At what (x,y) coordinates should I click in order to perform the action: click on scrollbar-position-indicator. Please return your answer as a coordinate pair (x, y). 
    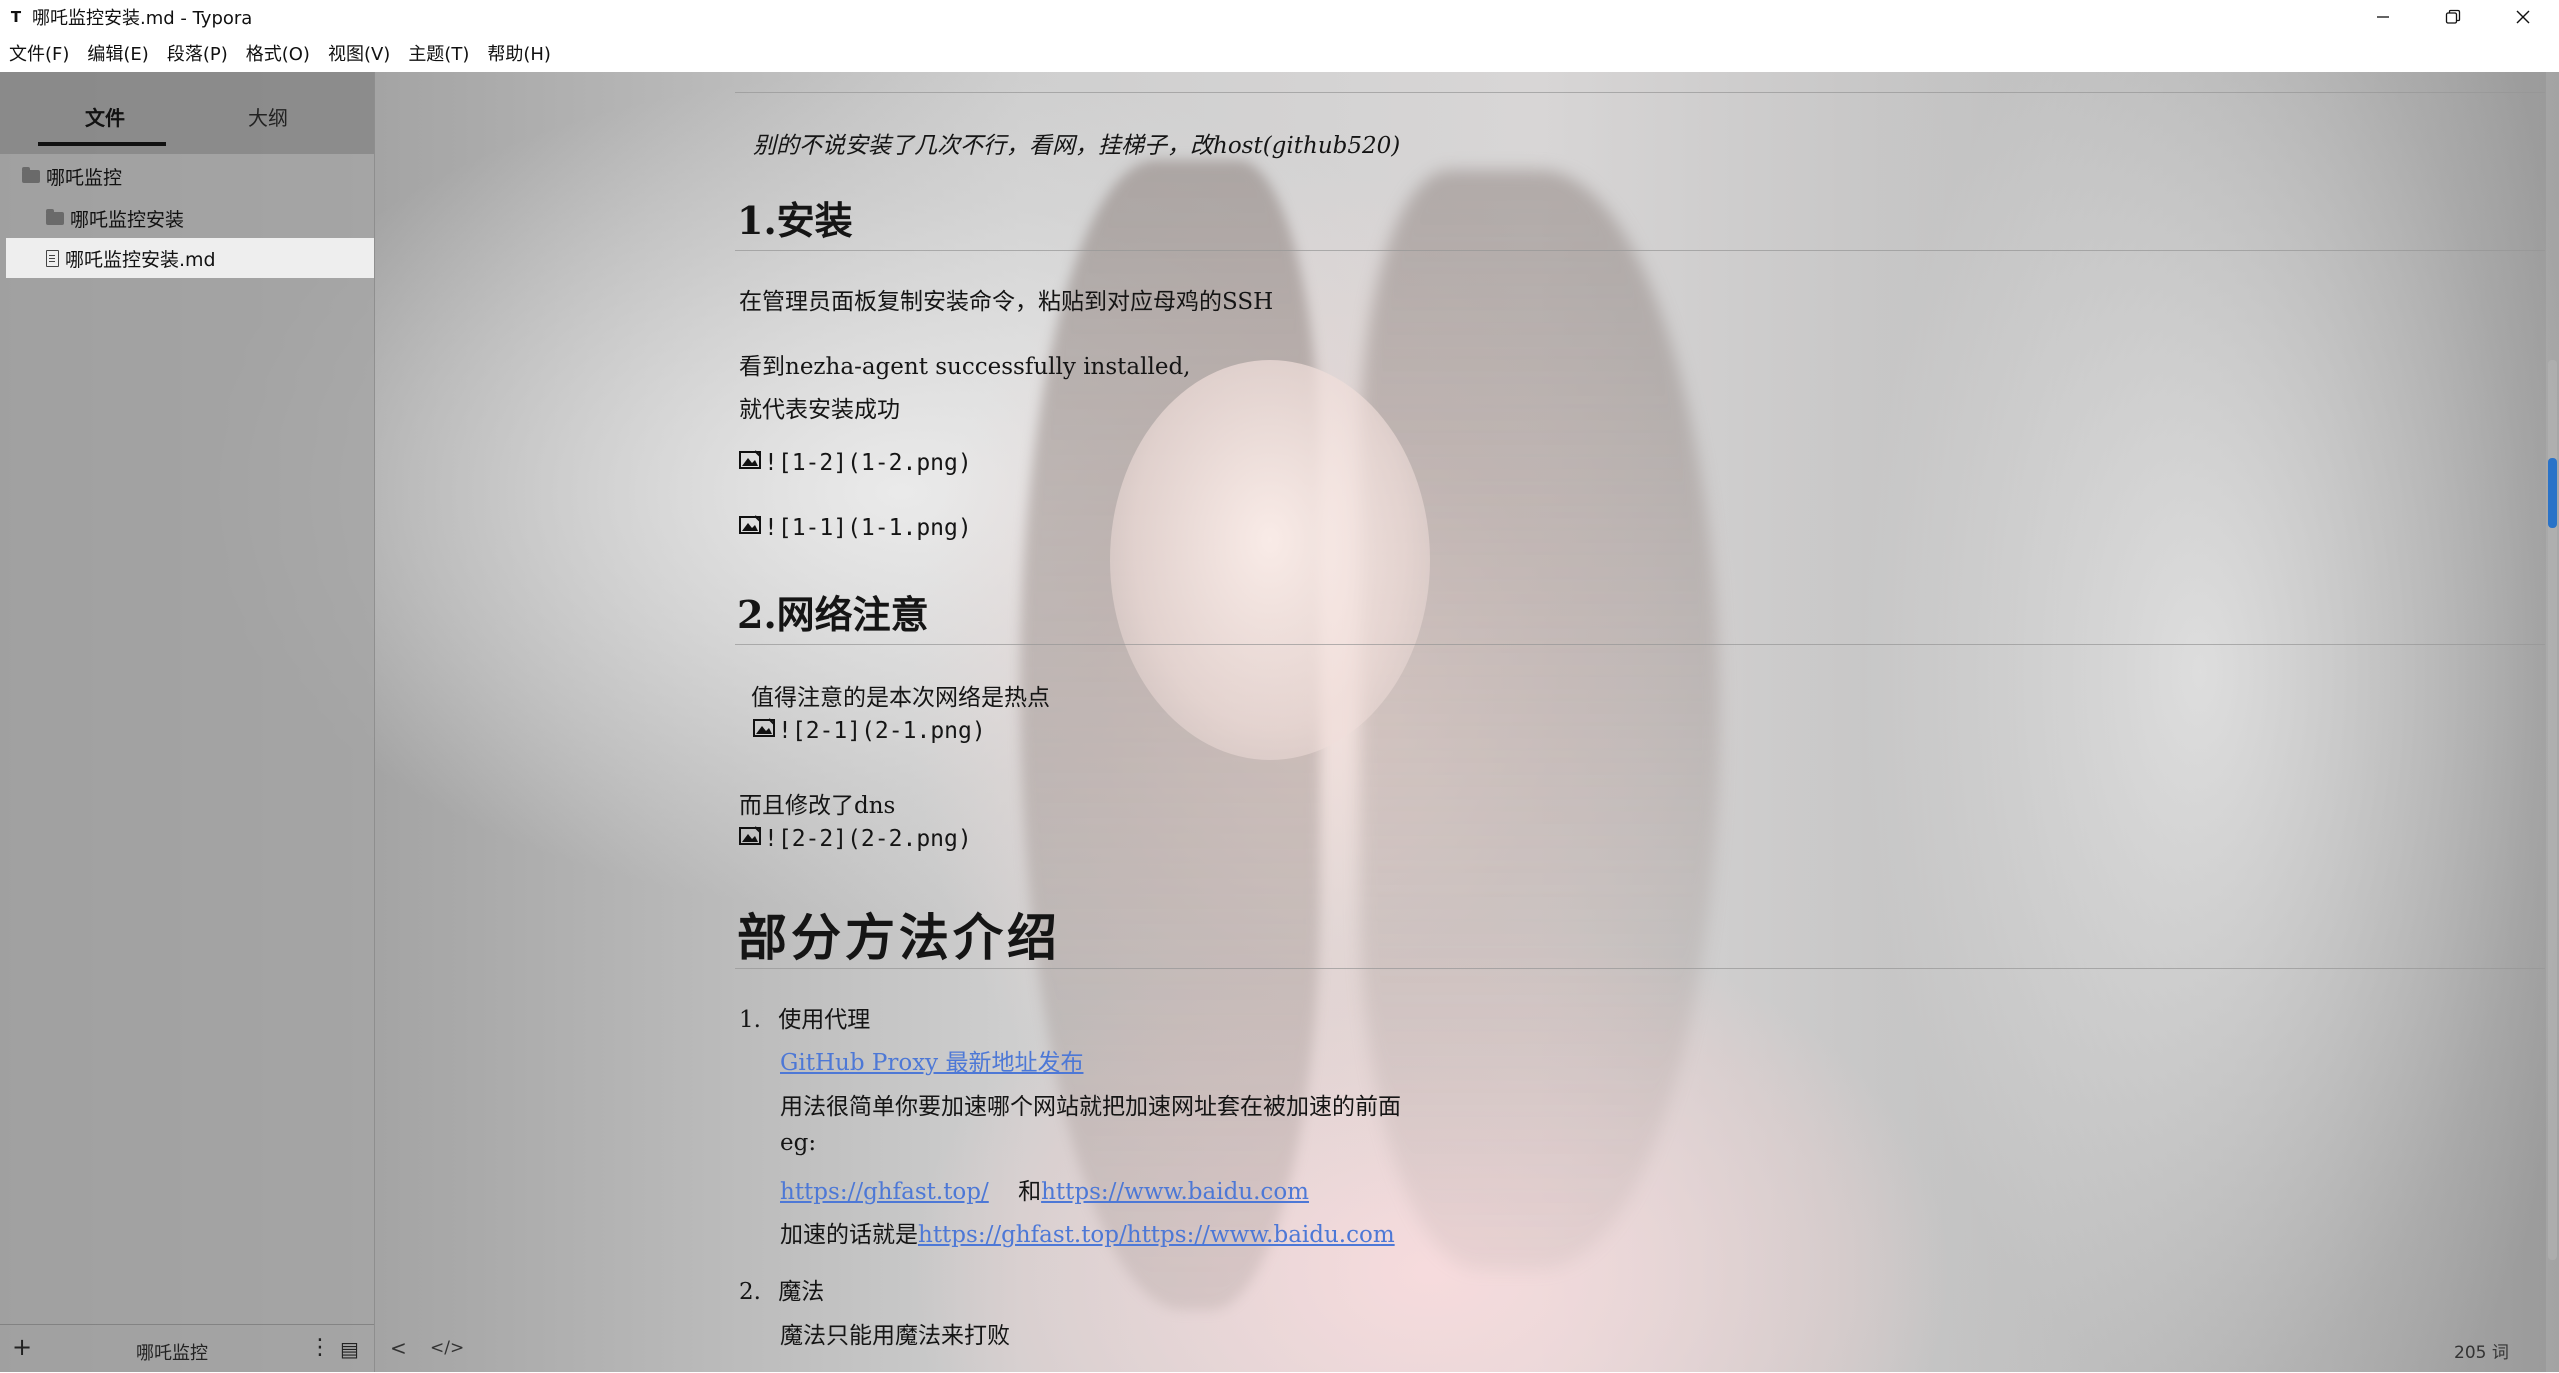
    Looking at the image, I should click on (2552, 493).